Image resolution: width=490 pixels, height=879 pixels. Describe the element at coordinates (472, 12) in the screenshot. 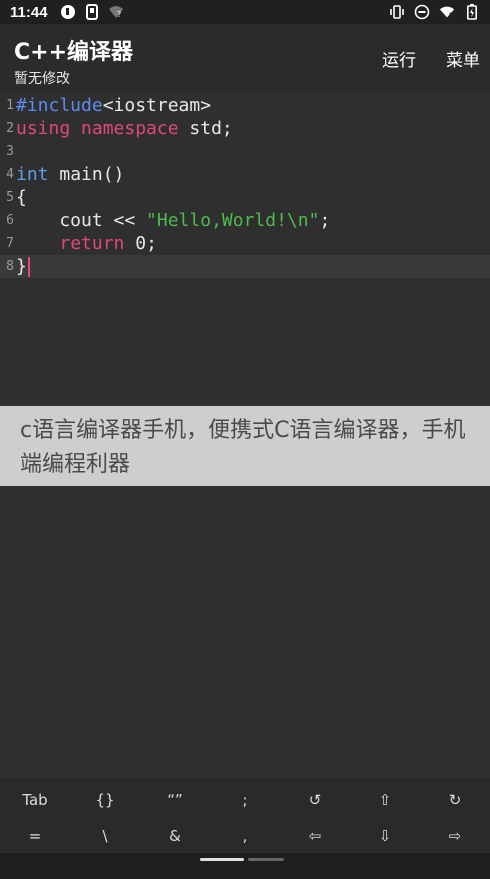

I see `battery-icon` at that location.